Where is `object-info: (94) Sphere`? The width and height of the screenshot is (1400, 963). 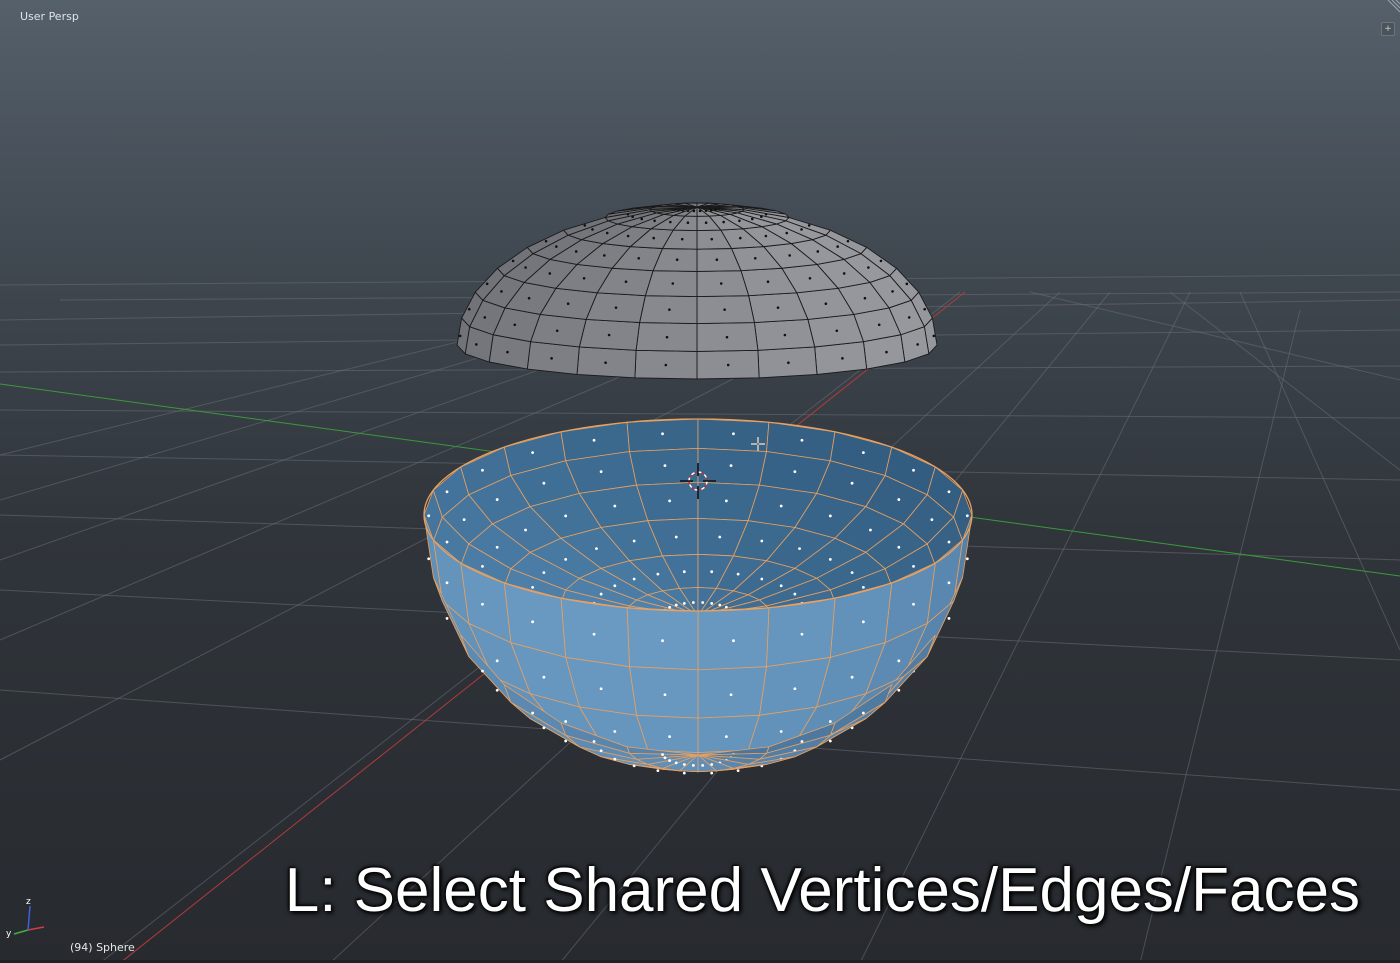
object-info: (94) Sphere is located at coordinates (102, 947).